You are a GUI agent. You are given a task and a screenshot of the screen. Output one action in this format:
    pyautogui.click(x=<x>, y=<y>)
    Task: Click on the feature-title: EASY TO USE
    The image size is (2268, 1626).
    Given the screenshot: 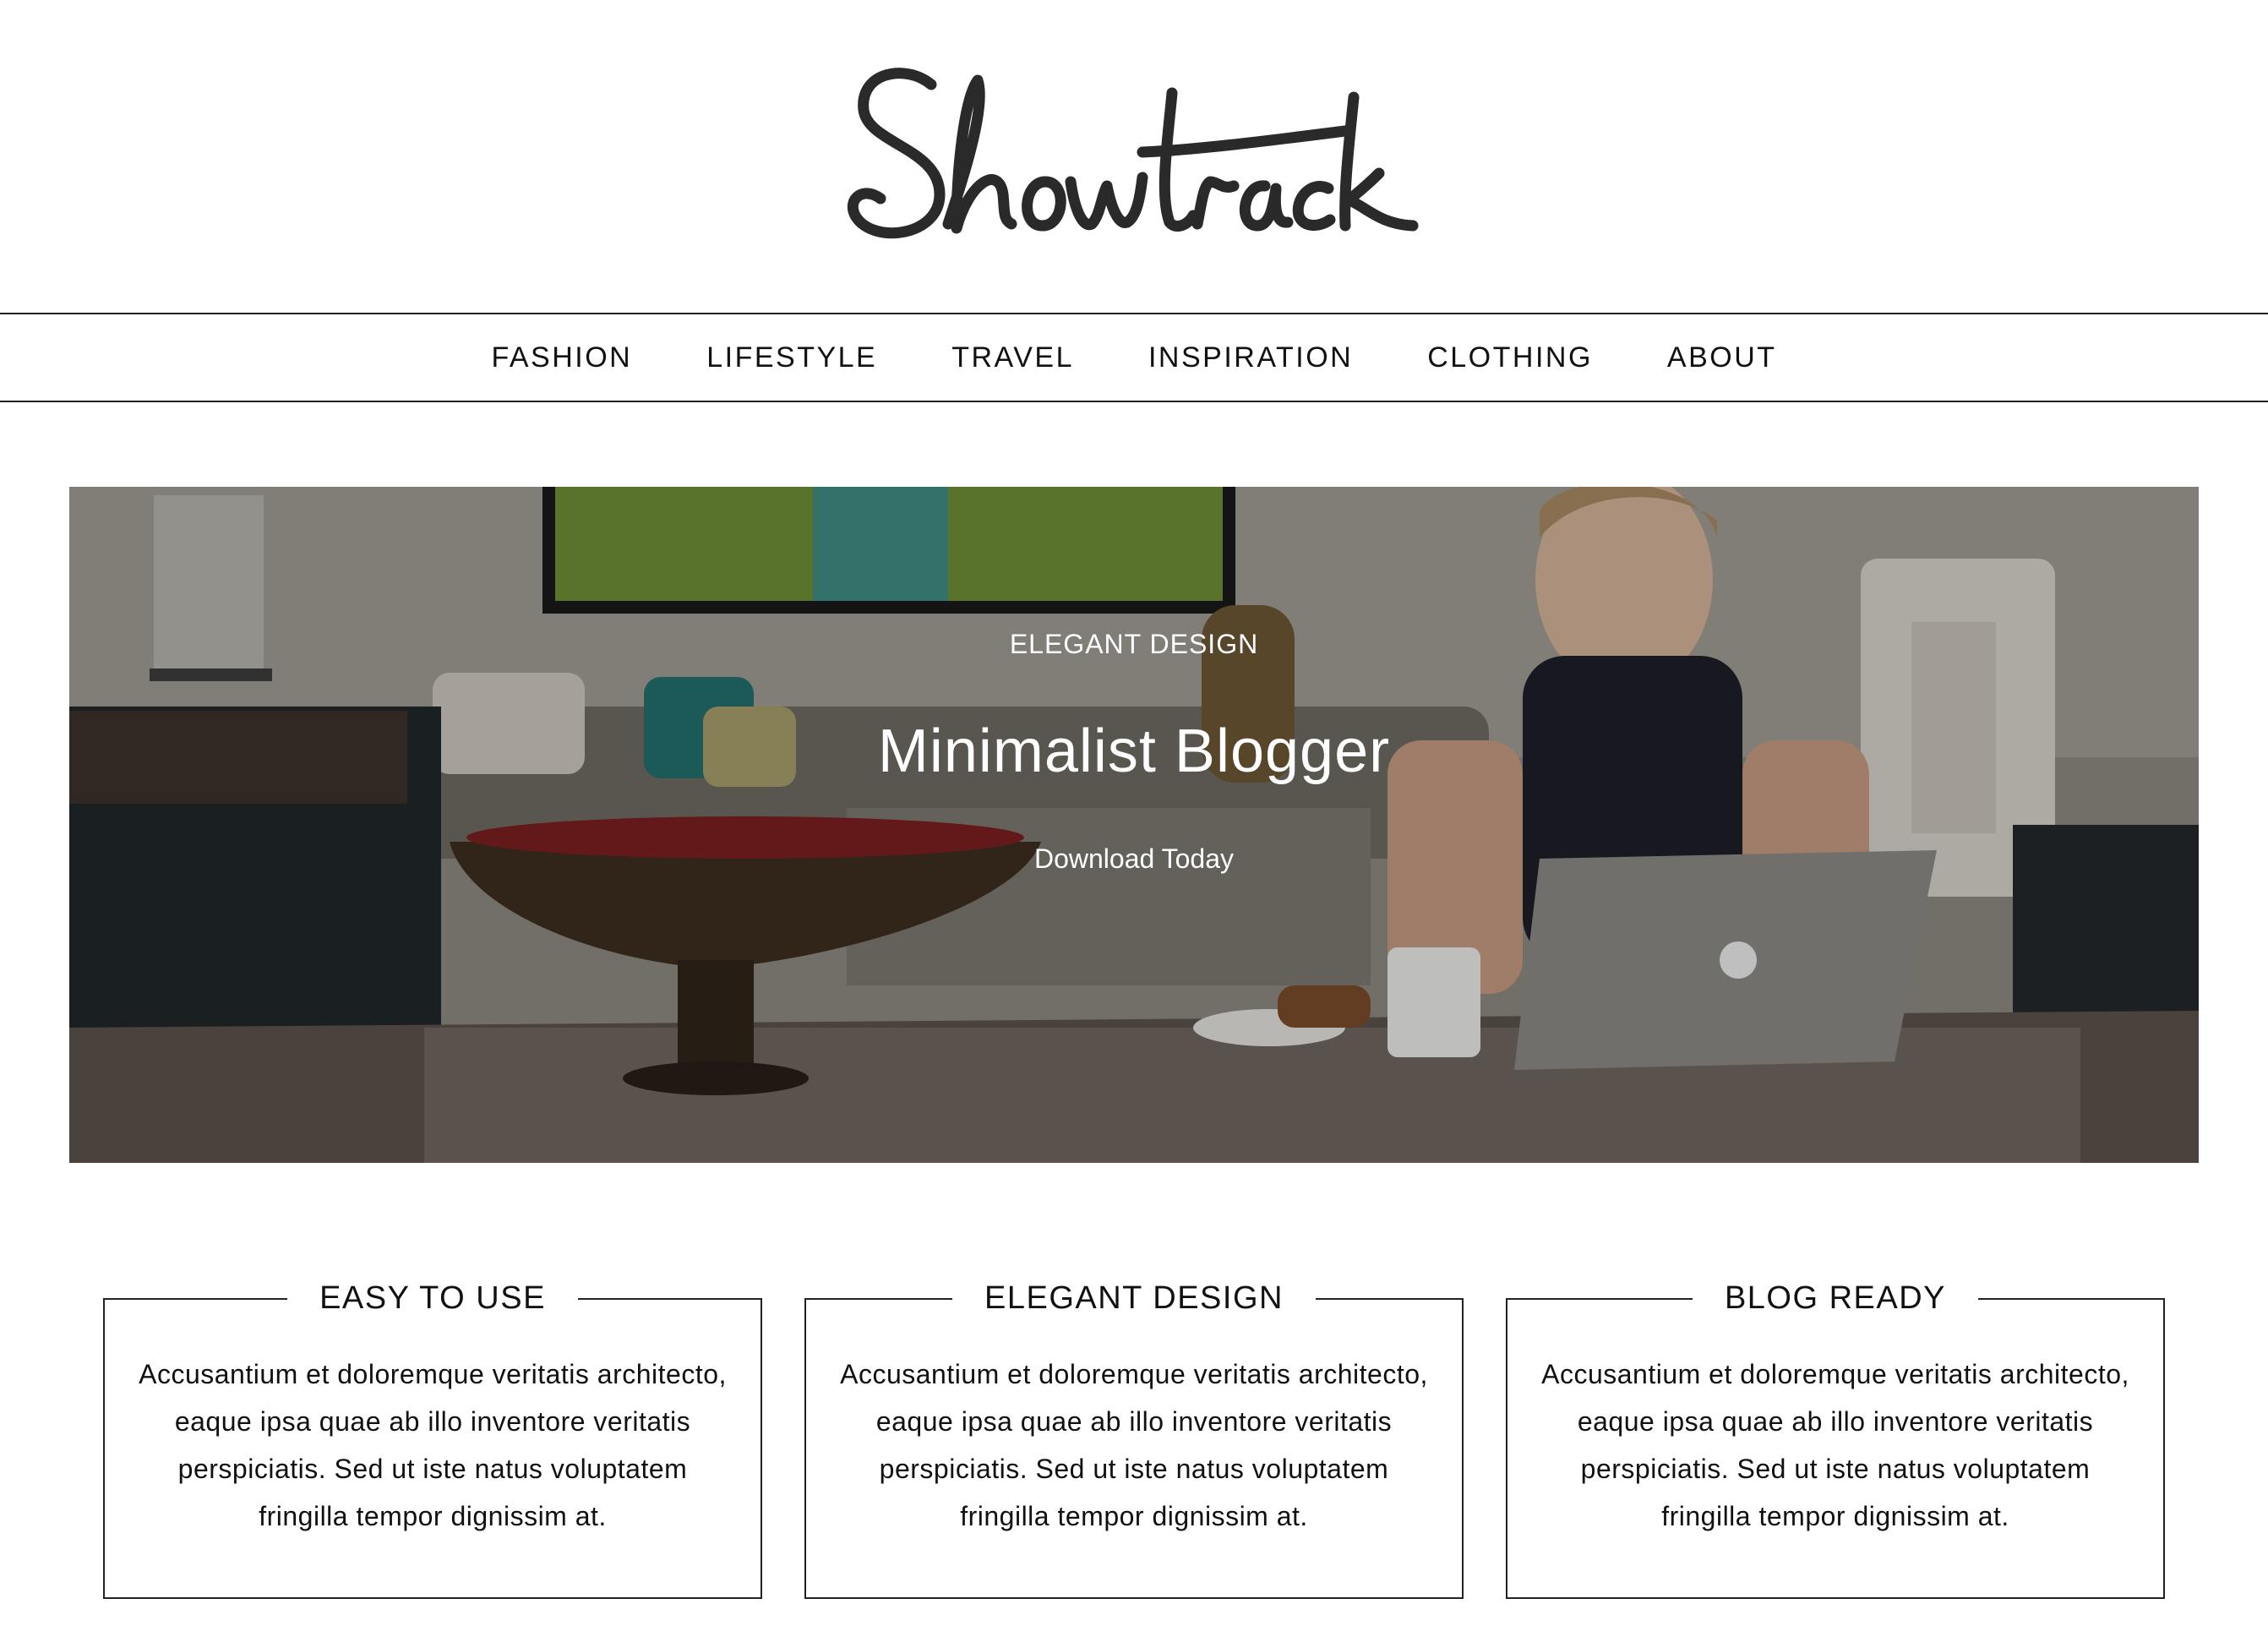 What is the action you would take?
    pyautogui.click(x=432, y=1298)
    